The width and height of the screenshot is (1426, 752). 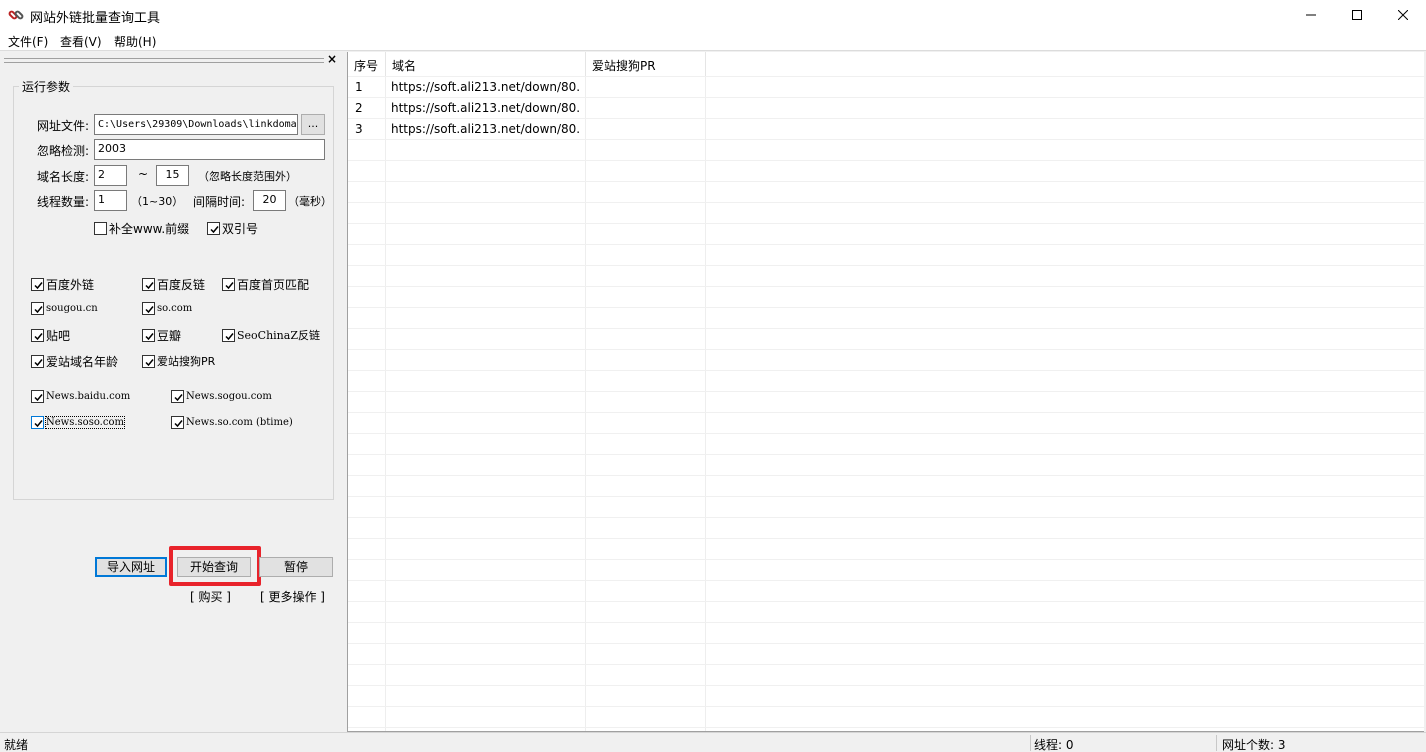 What do you see at coordinates (209, 149) in the screenshot?
I see `ignore-check-input: 2003` at bounding box center [209, 149].